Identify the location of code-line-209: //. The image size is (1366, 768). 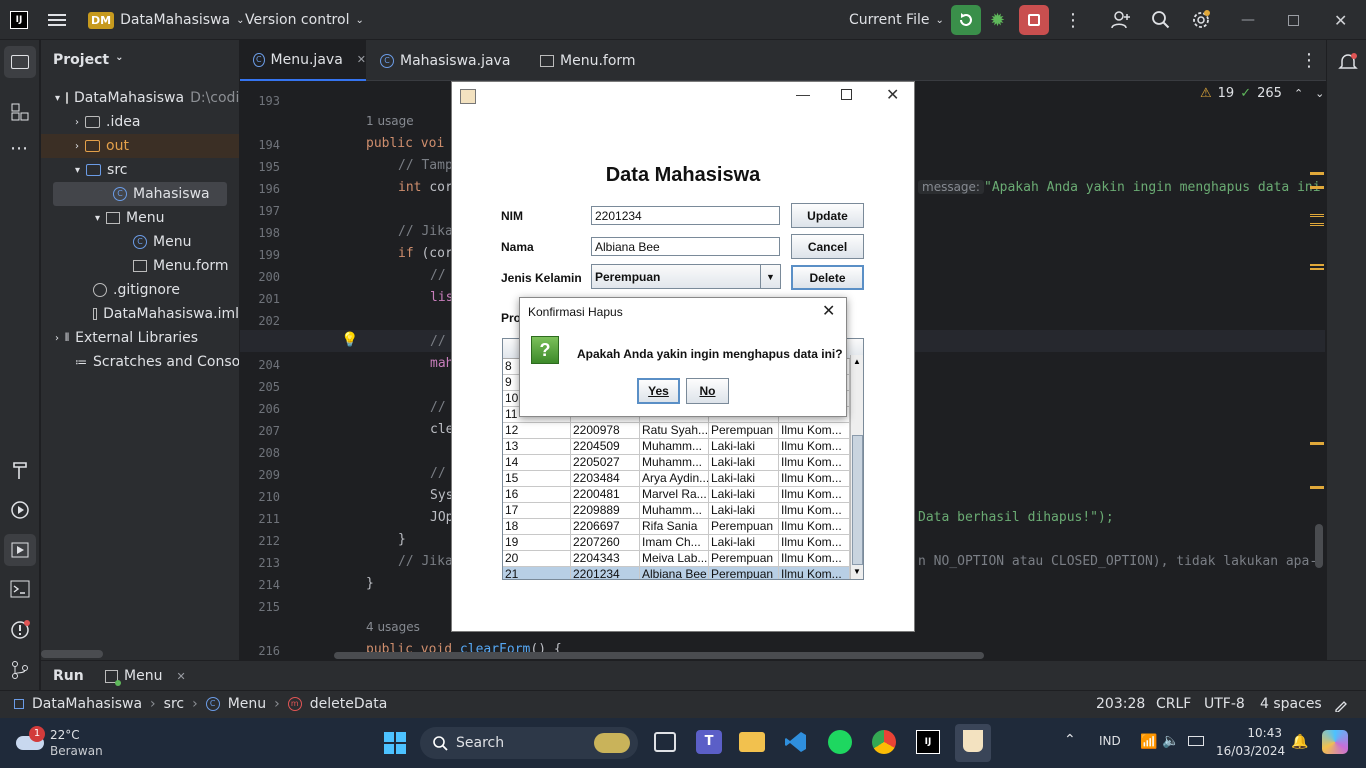
(438, 473).